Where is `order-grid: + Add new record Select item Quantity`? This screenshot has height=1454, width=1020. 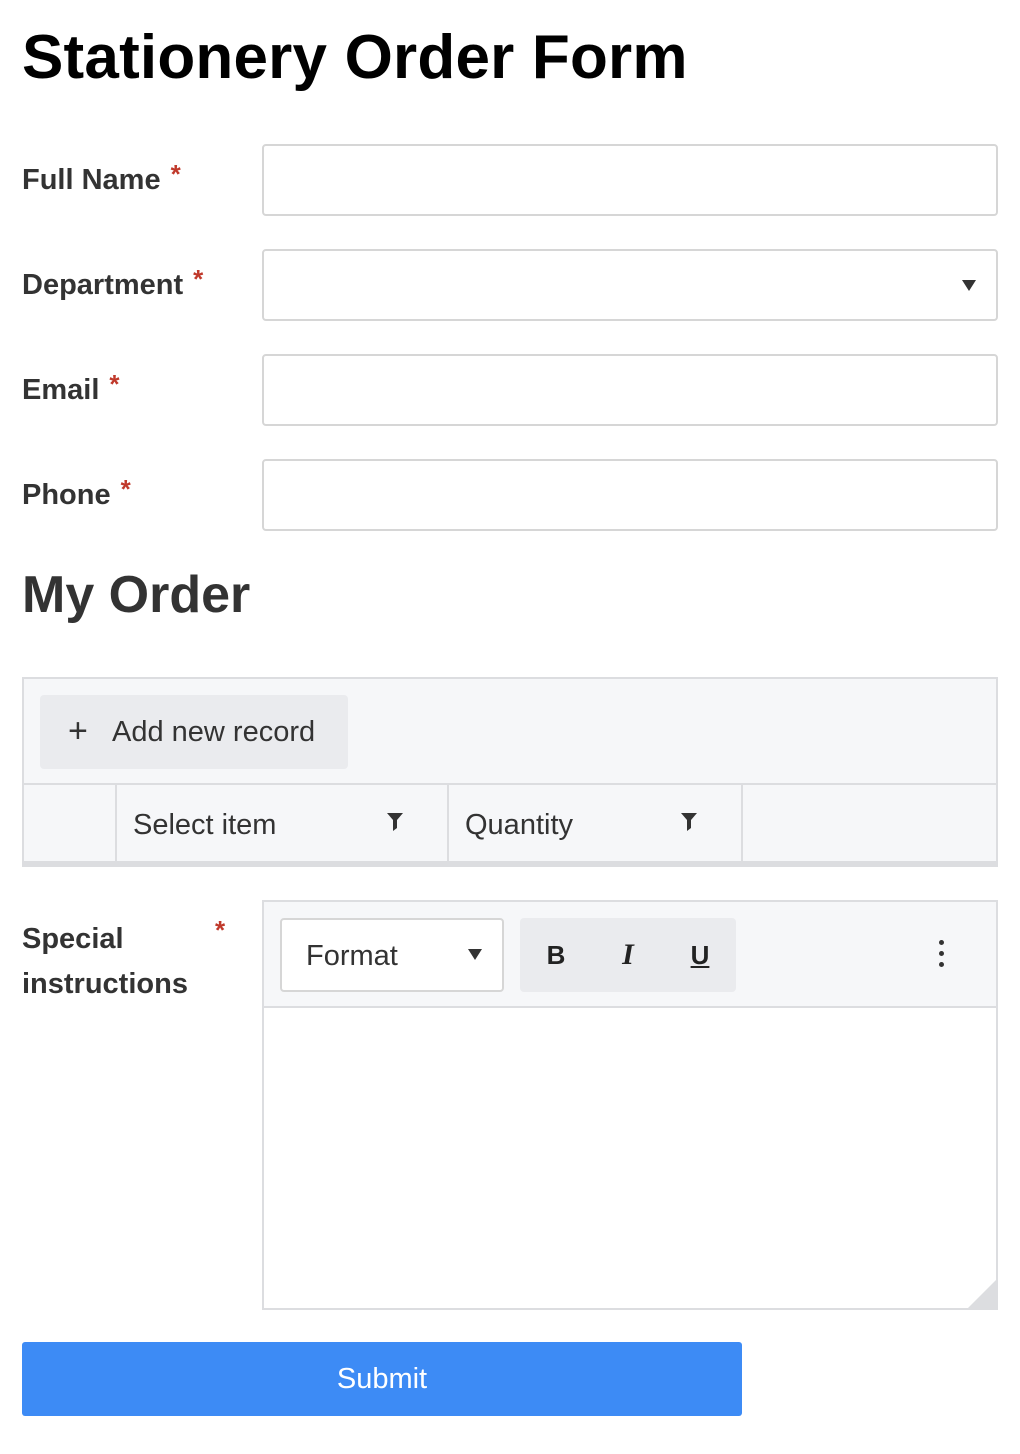
order-grid: + Add new record Select item Quantity is located at coordinates (510, 772).